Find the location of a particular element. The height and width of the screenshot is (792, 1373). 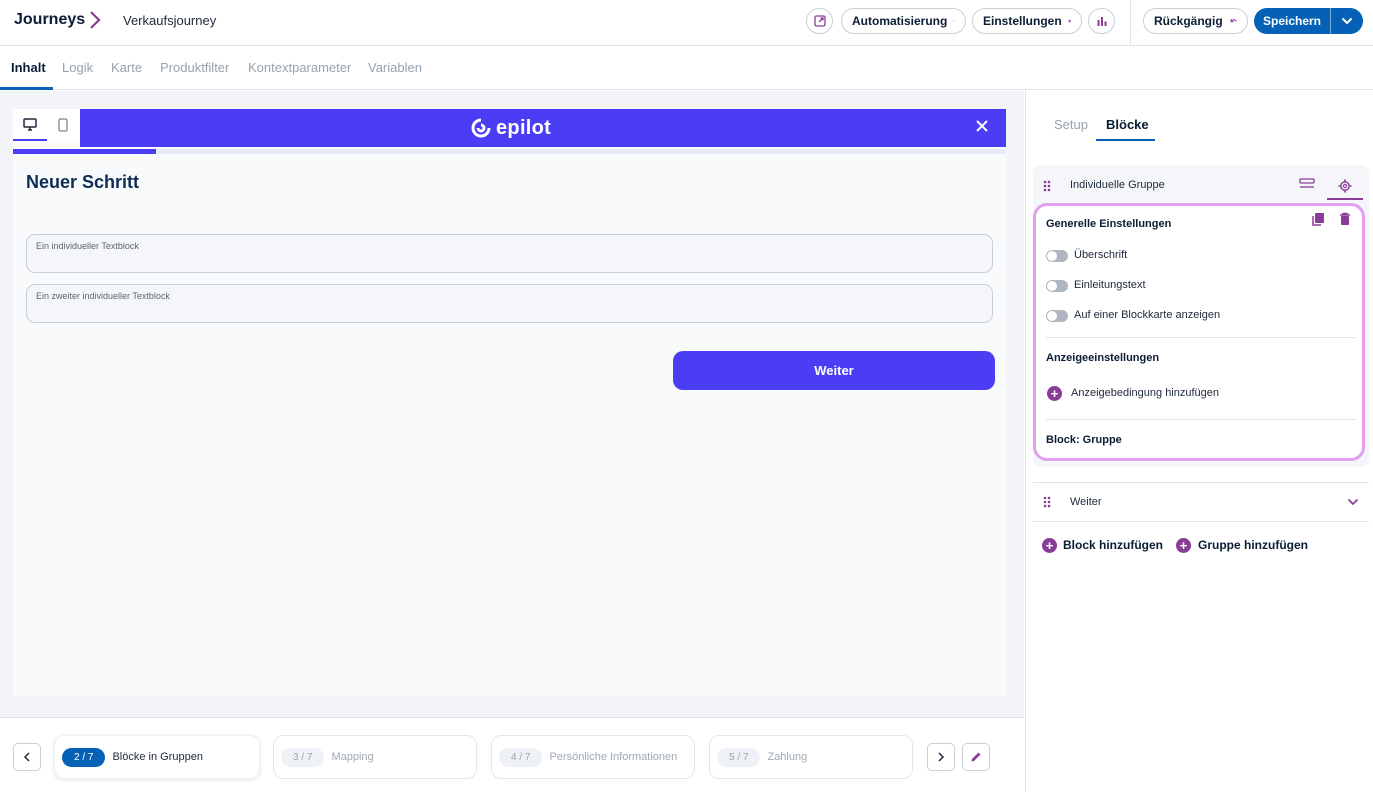

bar-chart-icon is located at coordinates (1101, 21).